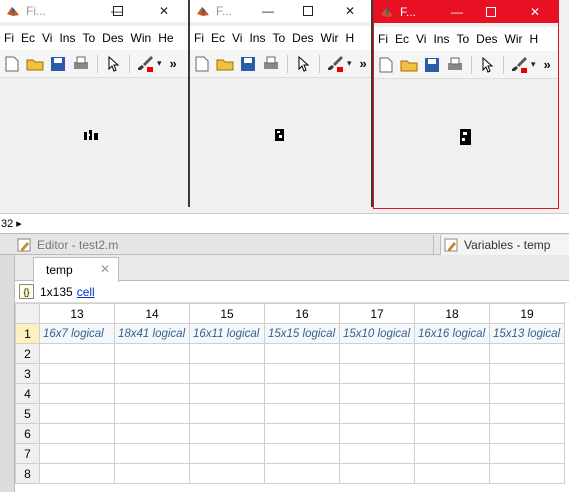 The width and height of the screenshot is (569, 492). I want to click on menu-window: Win, so click(141, 38).